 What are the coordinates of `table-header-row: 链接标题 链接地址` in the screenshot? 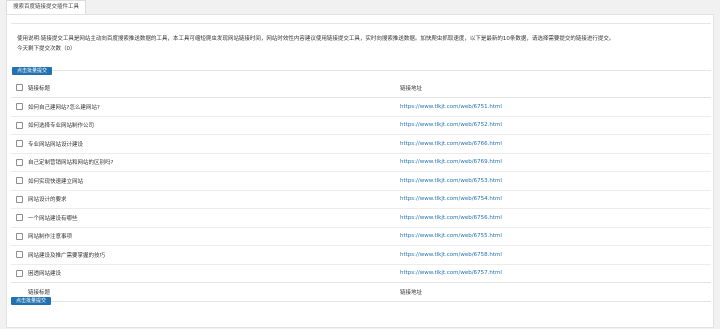 It's located at (361, 88).